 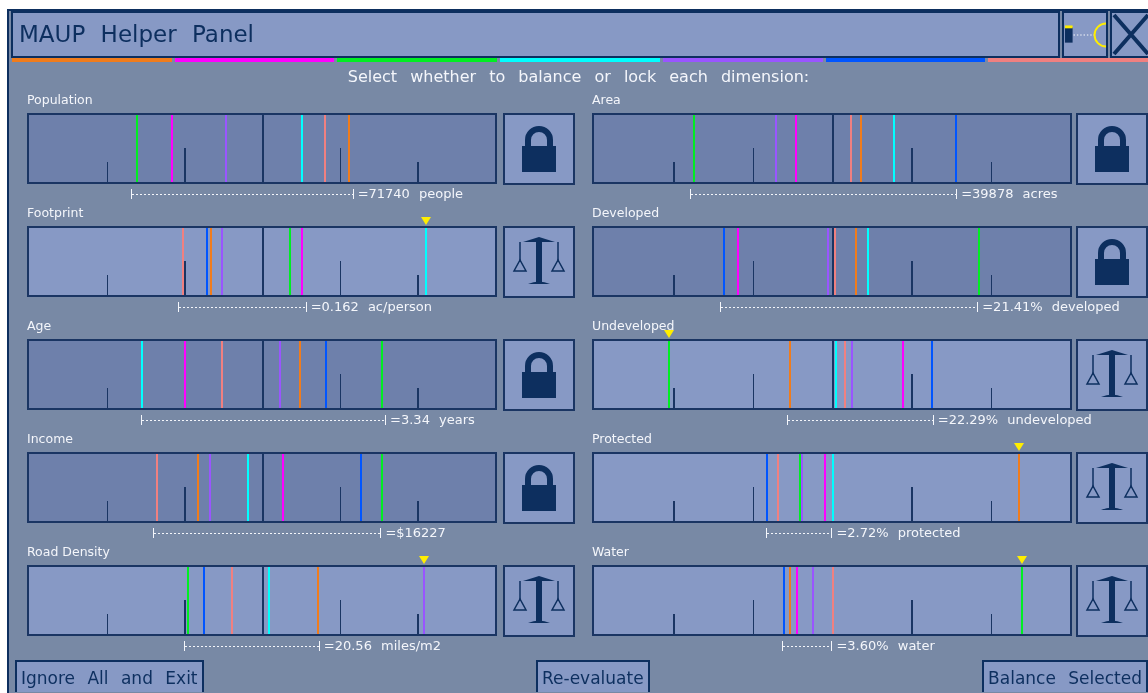 I want to click on scale-label: =22.29% undeveloped, so click(x=1014, y=420).